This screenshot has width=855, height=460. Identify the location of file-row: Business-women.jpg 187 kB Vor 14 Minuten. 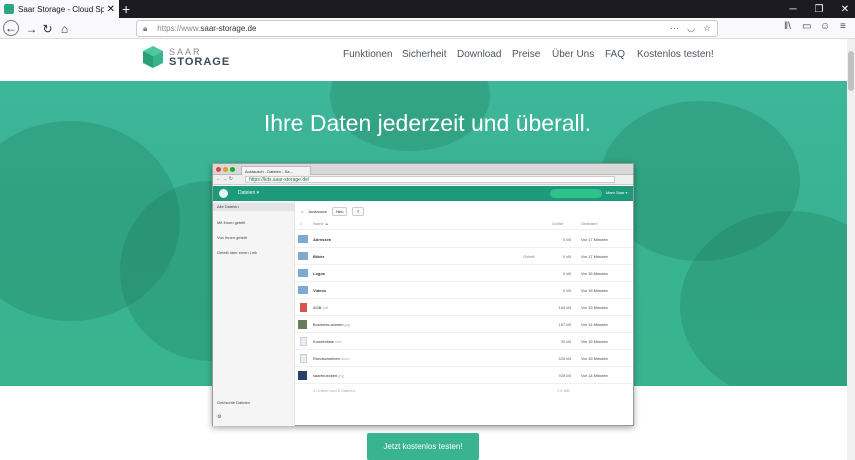
(464, 324).